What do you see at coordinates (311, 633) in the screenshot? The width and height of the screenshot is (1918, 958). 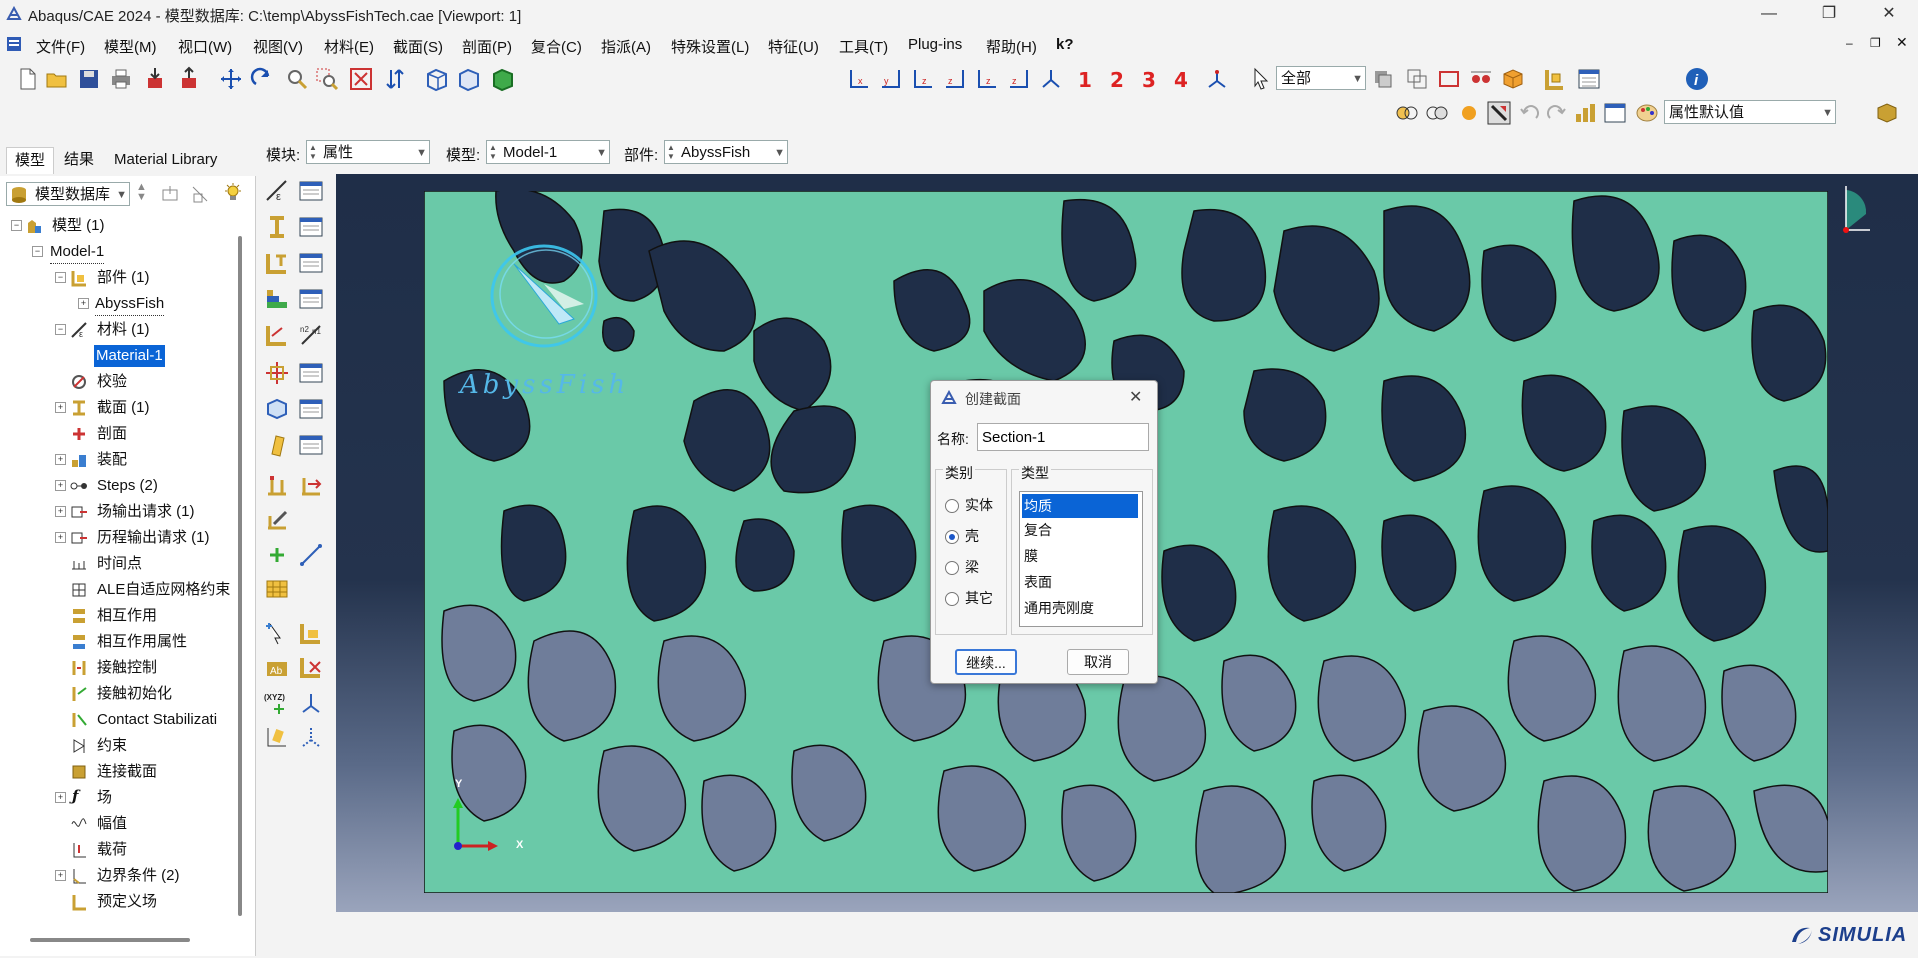 I see `partition-face-icon` at bounding box center [311, 633].